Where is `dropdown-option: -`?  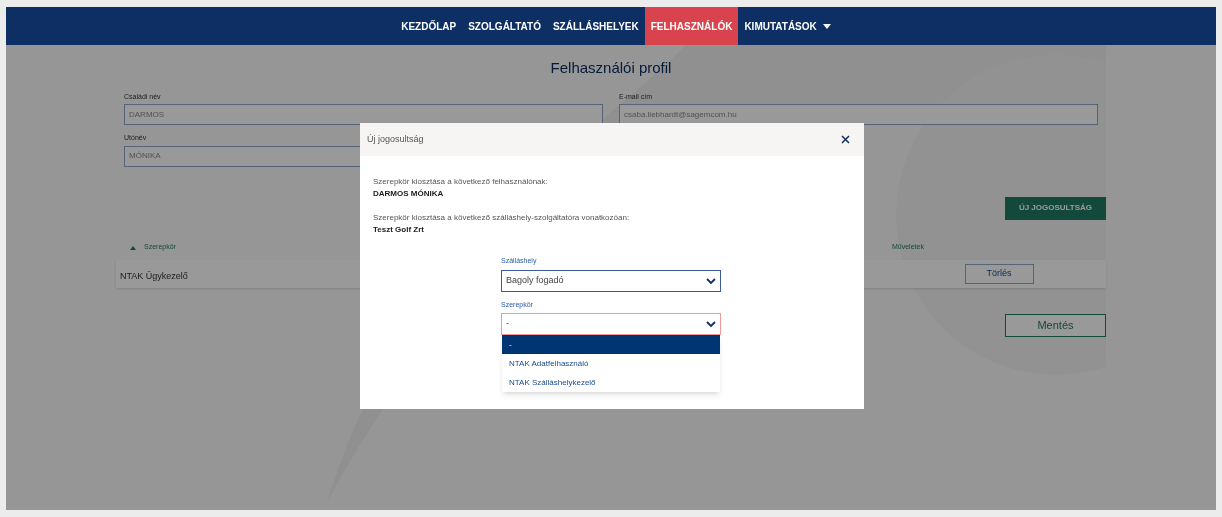
dropdown-option: - is located at coordinates (611, 344).